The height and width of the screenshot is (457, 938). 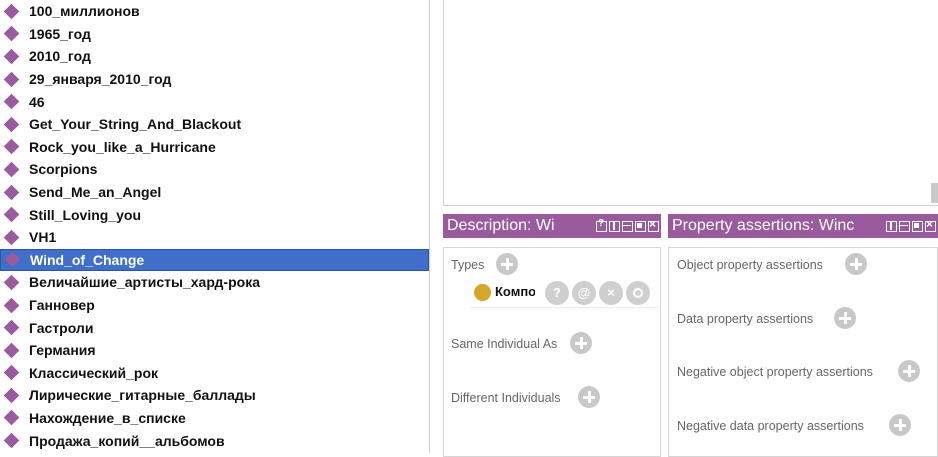 What do you see at coordinates (214, 237) in the screenshot?
I see `individual-list-item: VH1` at bounding box center [214, 237].